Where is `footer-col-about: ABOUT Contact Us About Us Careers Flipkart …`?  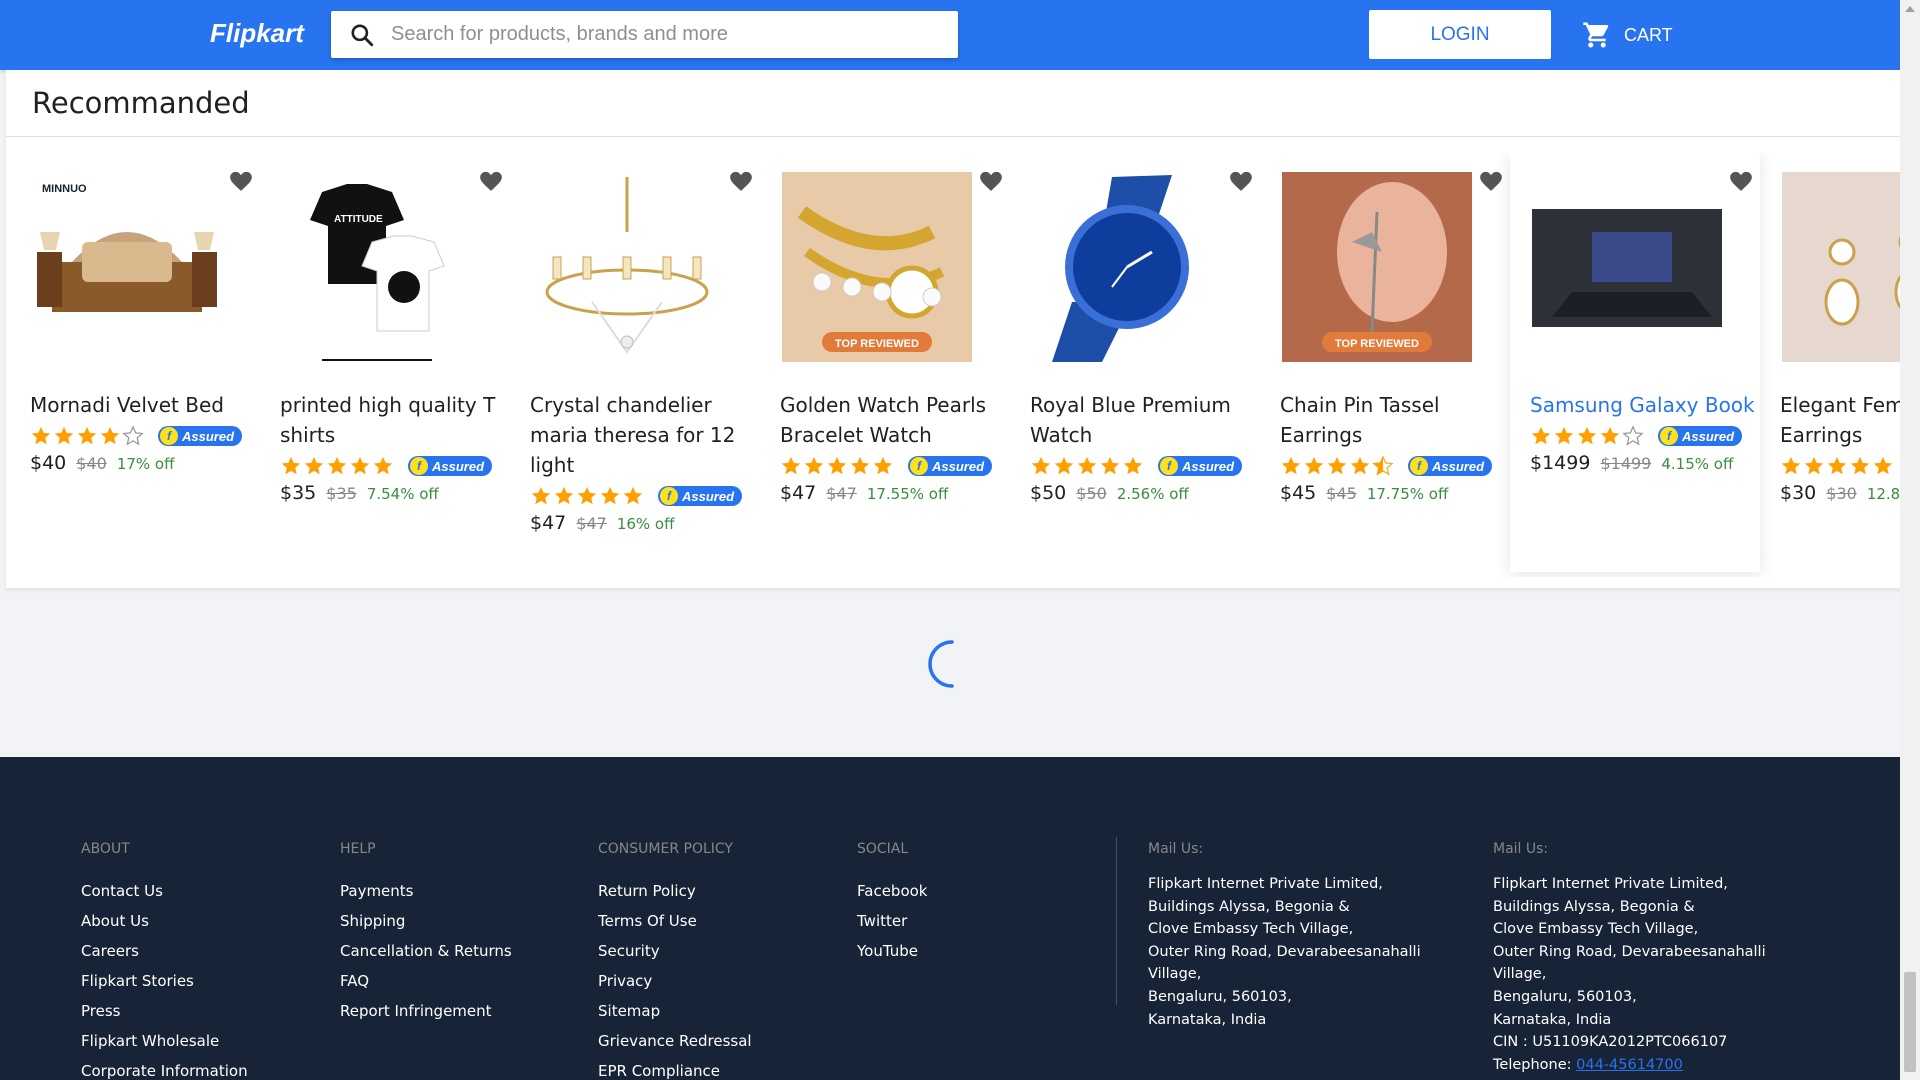
footer-col-about: ABOUT Contact Us About Us Careers Flipkart … is located at coordinates (164, 960).